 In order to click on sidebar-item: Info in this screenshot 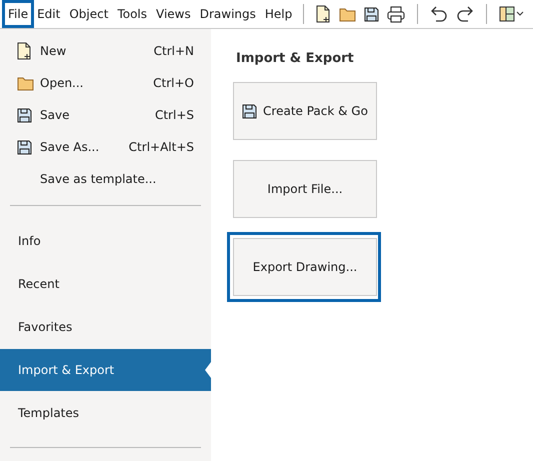, I will do `click(105, 241)`.